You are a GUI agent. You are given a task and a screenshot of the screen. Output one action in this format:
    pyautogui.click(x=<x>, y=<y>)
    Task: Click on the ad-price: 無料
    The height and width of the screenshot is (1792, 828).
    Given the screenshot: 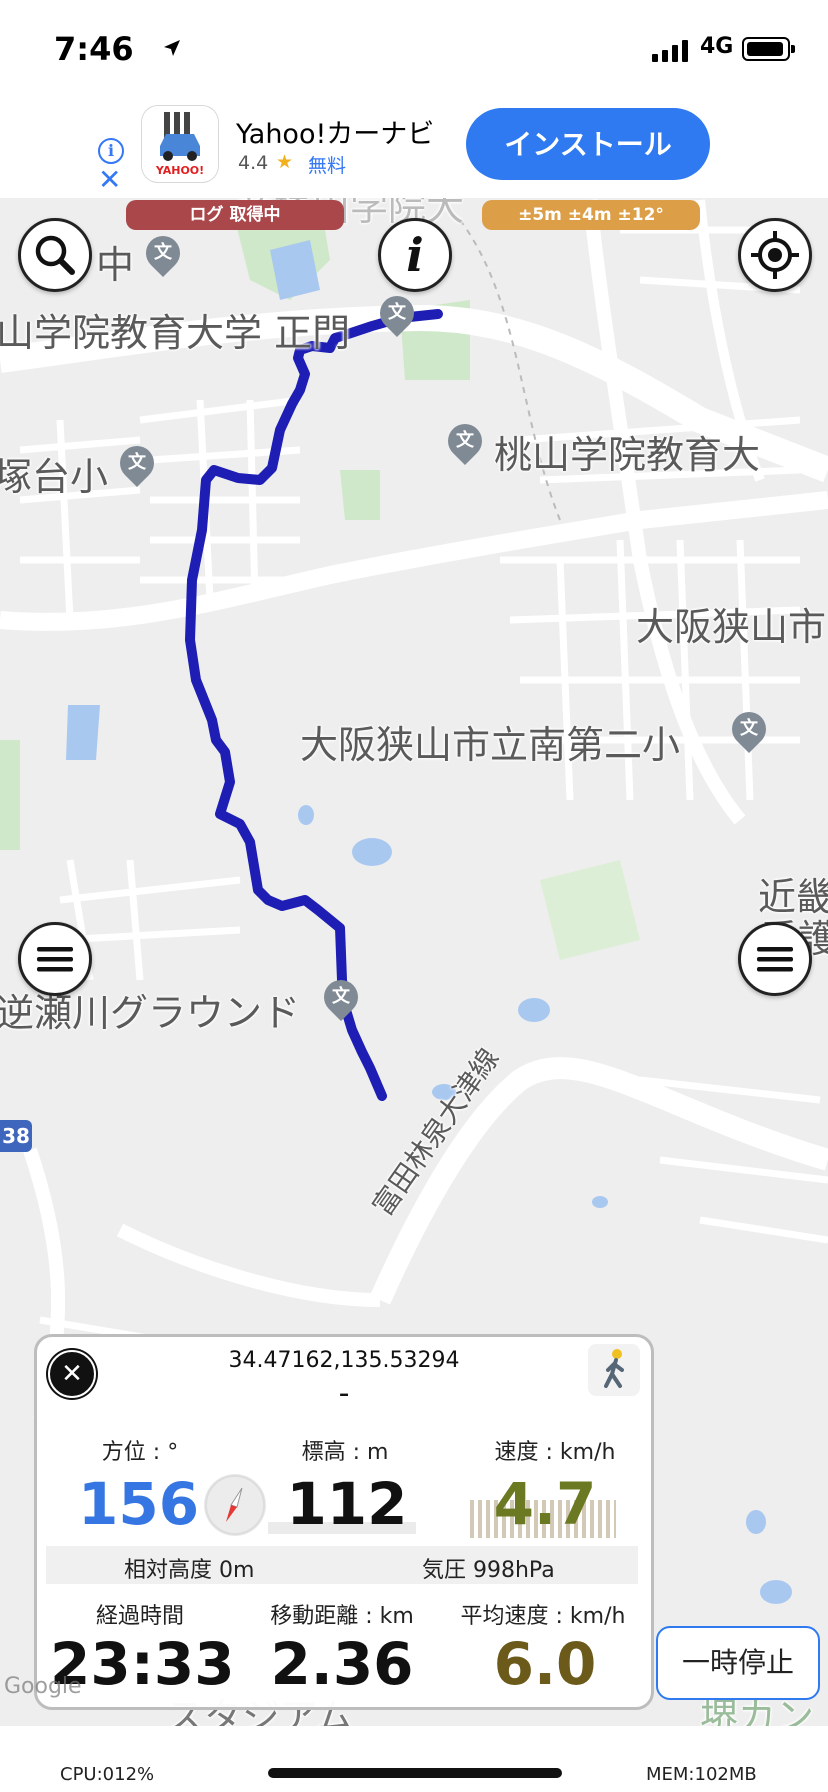 What is the action you would take?
    pyautogui.click(x=327, y=166)
    